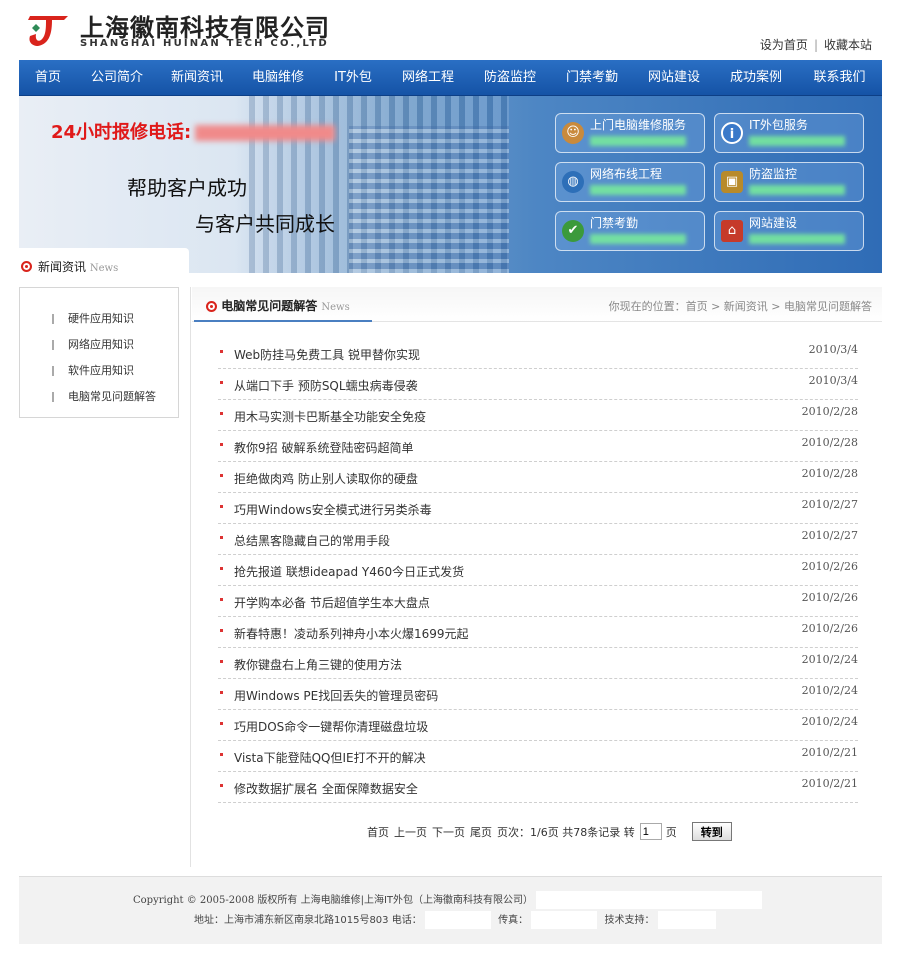 Image resolution: width=900 pixels, height=976 pixels. Describe the element at coordinates (327, 354) in the screenshot. I see `article-title: Web防挂马免费工具 锐甲替你实现` at that location.